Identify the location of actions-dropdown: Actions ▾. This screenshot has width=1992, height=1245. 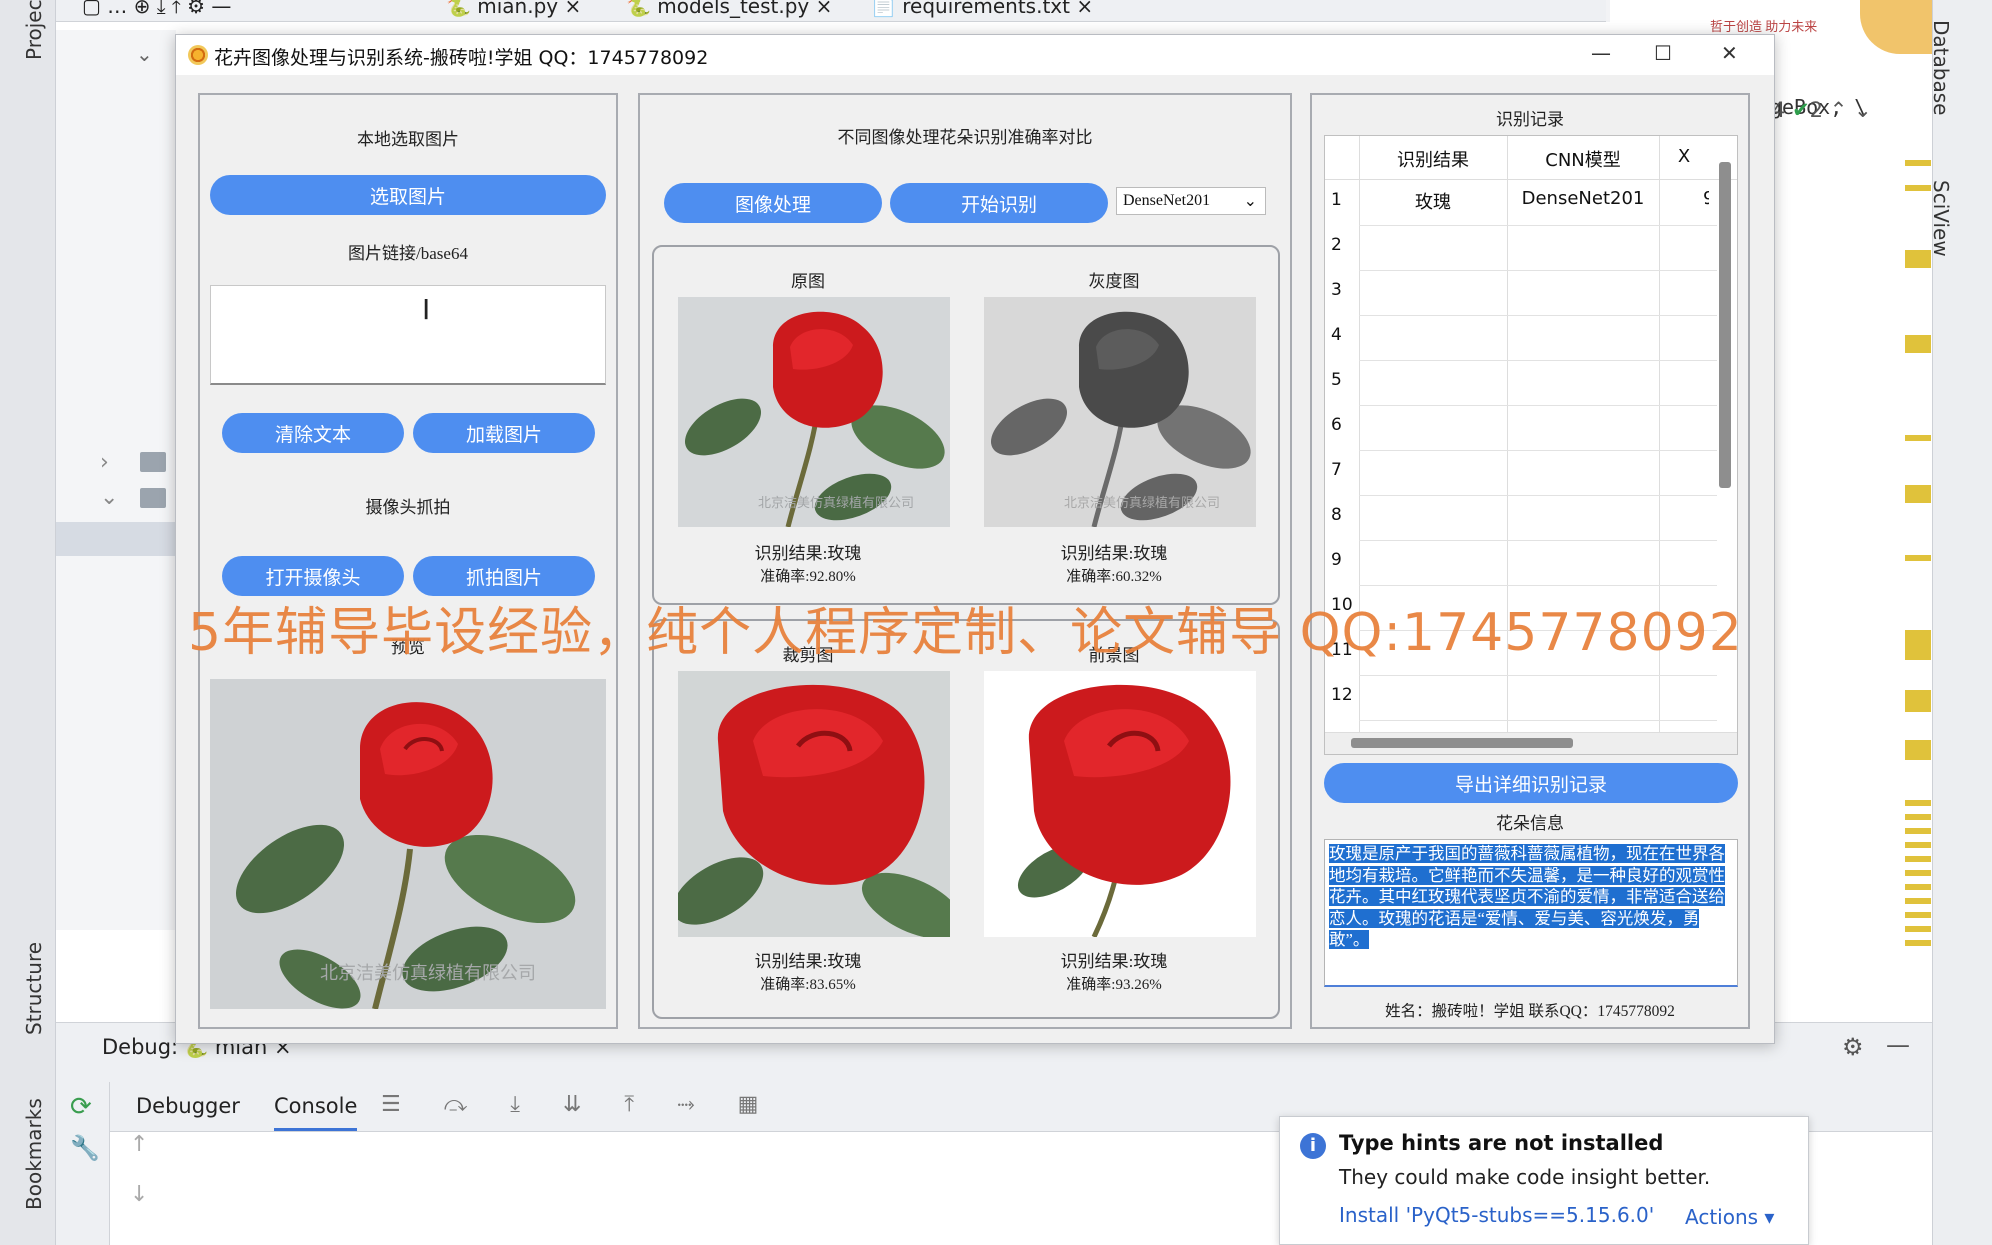
(1729, 1217).